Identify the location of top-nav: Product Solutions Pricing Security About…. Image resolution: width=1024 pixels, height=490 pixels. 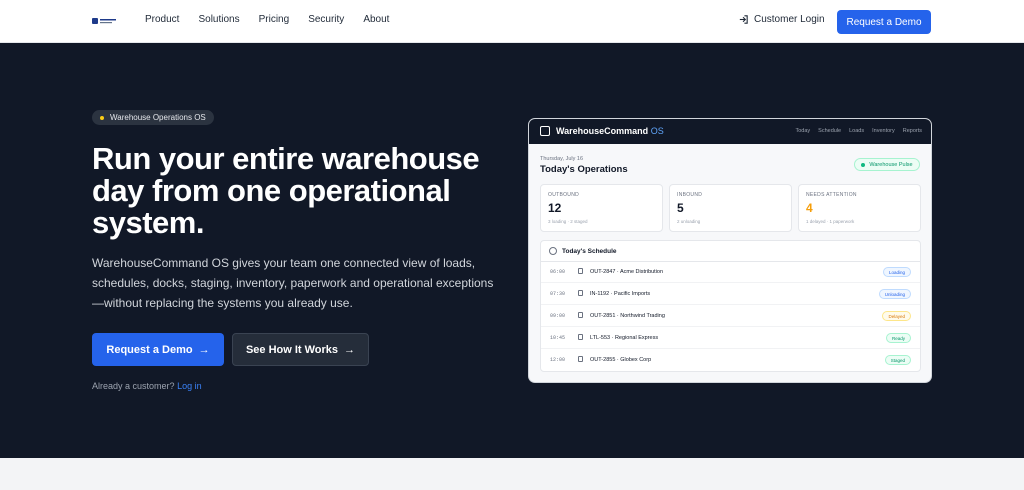
(512, 21).